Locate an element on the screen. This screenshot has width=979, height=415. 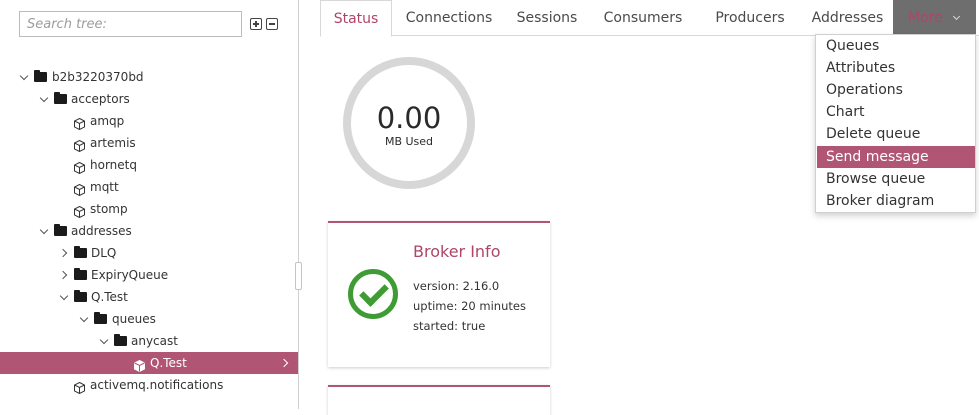
tree-node-q-test-queue: Q.Test is located at coordinates (149, 363).